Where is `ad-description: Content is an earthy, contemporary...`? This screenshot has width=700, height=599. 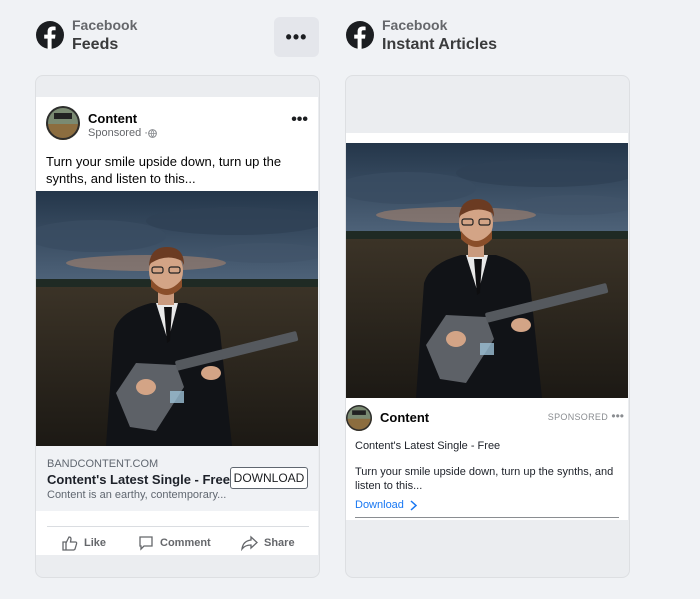 ad-description: Content is an earthy, contemporary... is located at coordinates (137, 495).